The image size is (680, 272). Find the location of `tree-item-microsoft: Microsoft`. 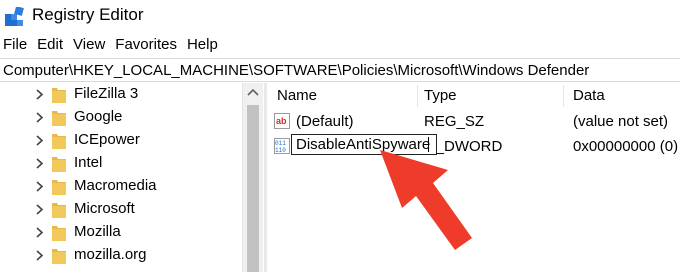

tree-item-microsoft: Microsoft is located at coordinates (122, 209).